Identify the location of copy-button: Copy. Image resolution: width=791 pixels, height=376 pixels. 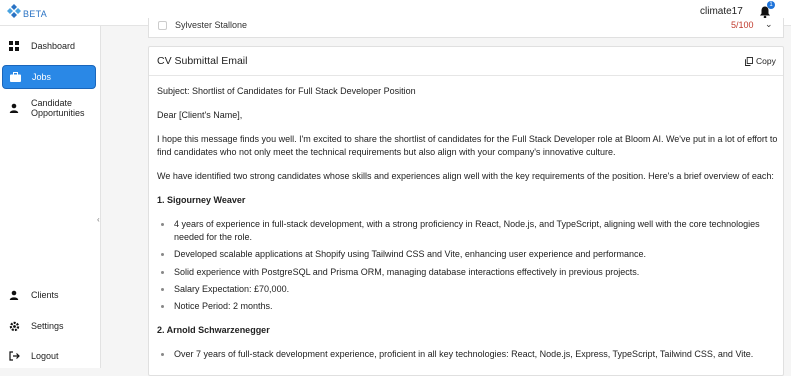
(760, 61).